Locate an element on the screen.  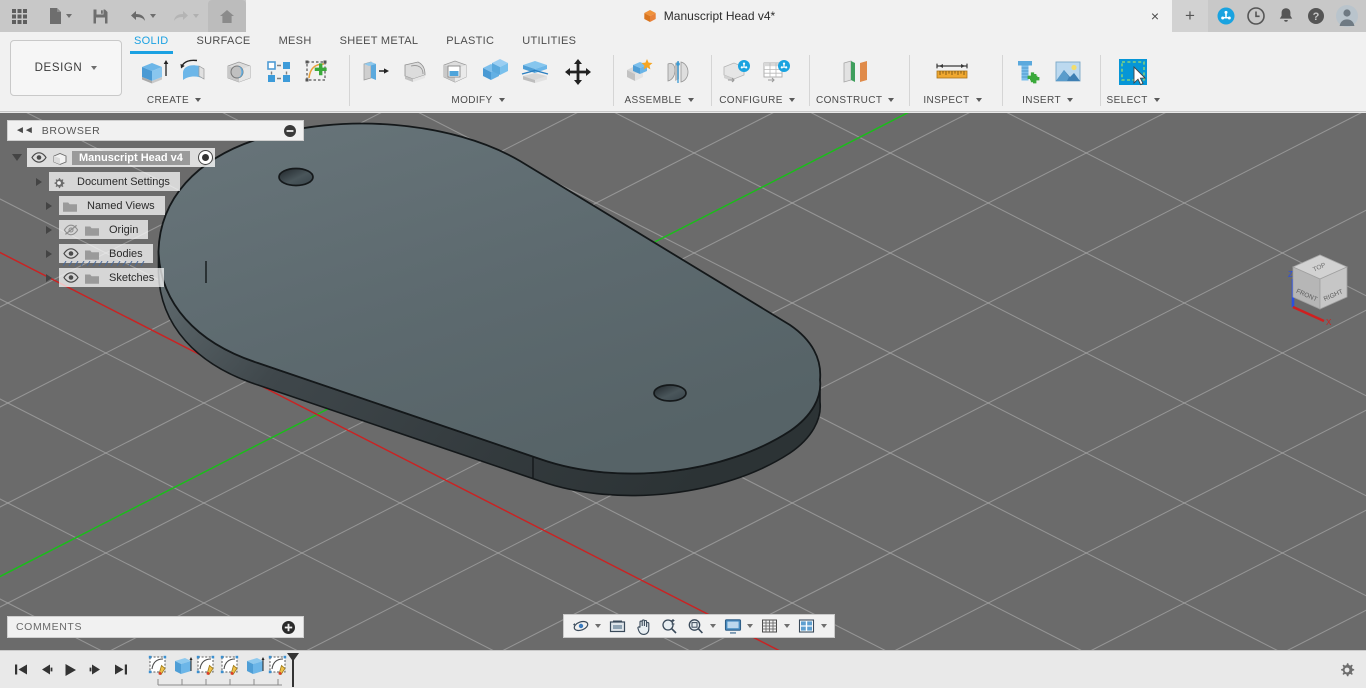
close-document-button: × is located at coordinates (1155, 16).